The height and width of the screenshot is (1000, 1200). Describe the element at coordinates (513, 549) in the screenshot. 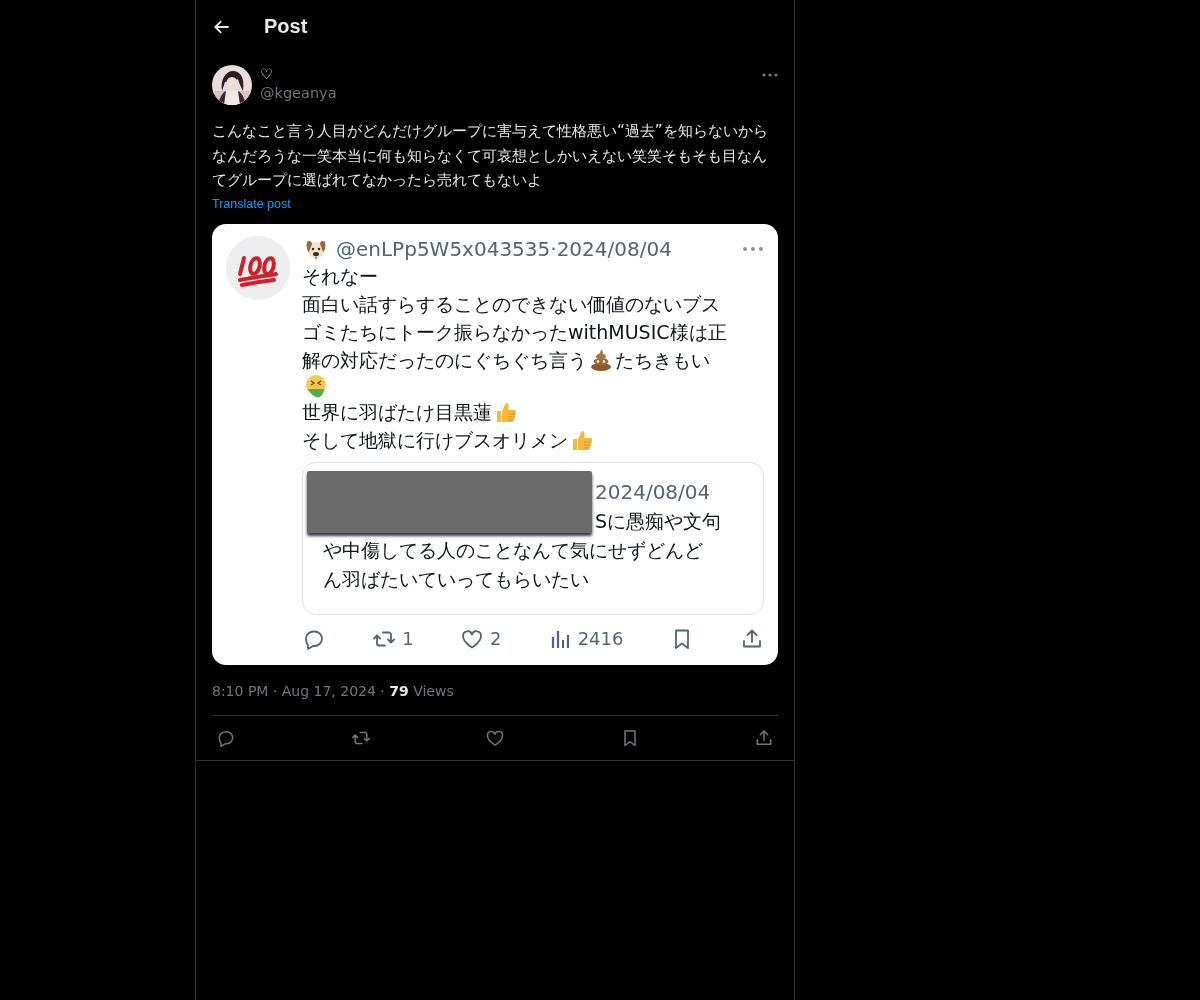

I see `quoted-text-line: や中傷してる人のことなんて気にせずどんど` at that location.